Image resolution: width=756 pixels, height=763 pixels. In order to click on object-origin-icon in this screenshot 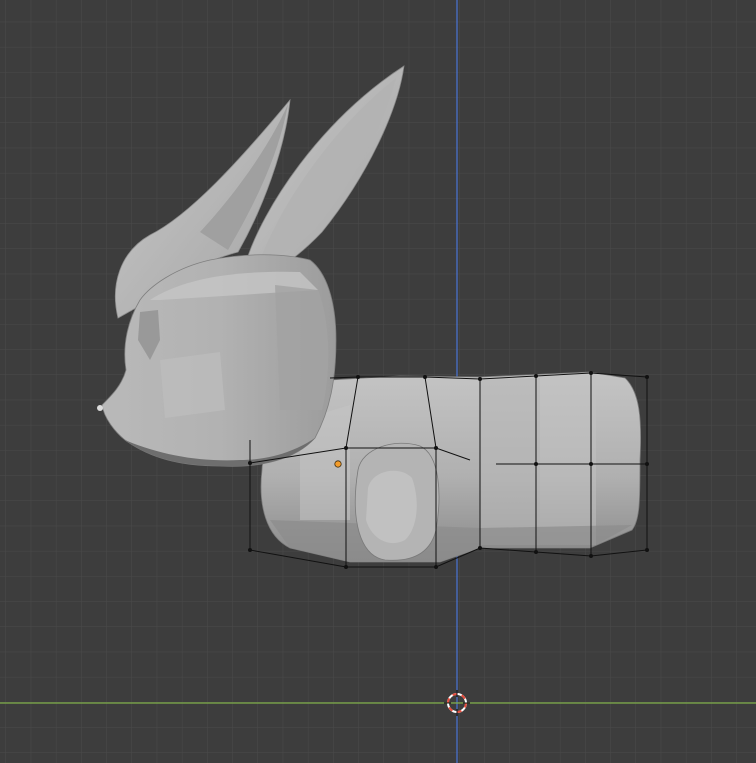, I will do `click(338, 464)`.